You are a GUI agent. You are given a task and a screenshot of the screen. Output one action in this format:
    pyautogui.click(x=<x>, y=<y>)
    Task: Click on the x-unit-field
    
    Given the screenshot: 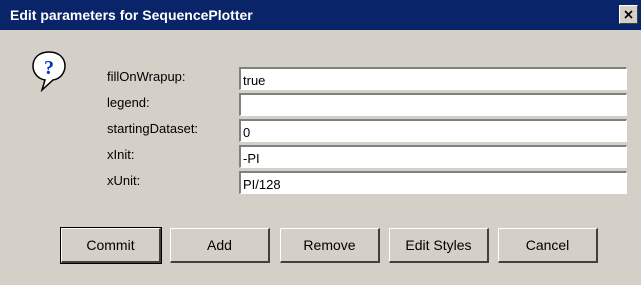 What is the action you would take?
    pyautogui.click(x=433, y=182)
    